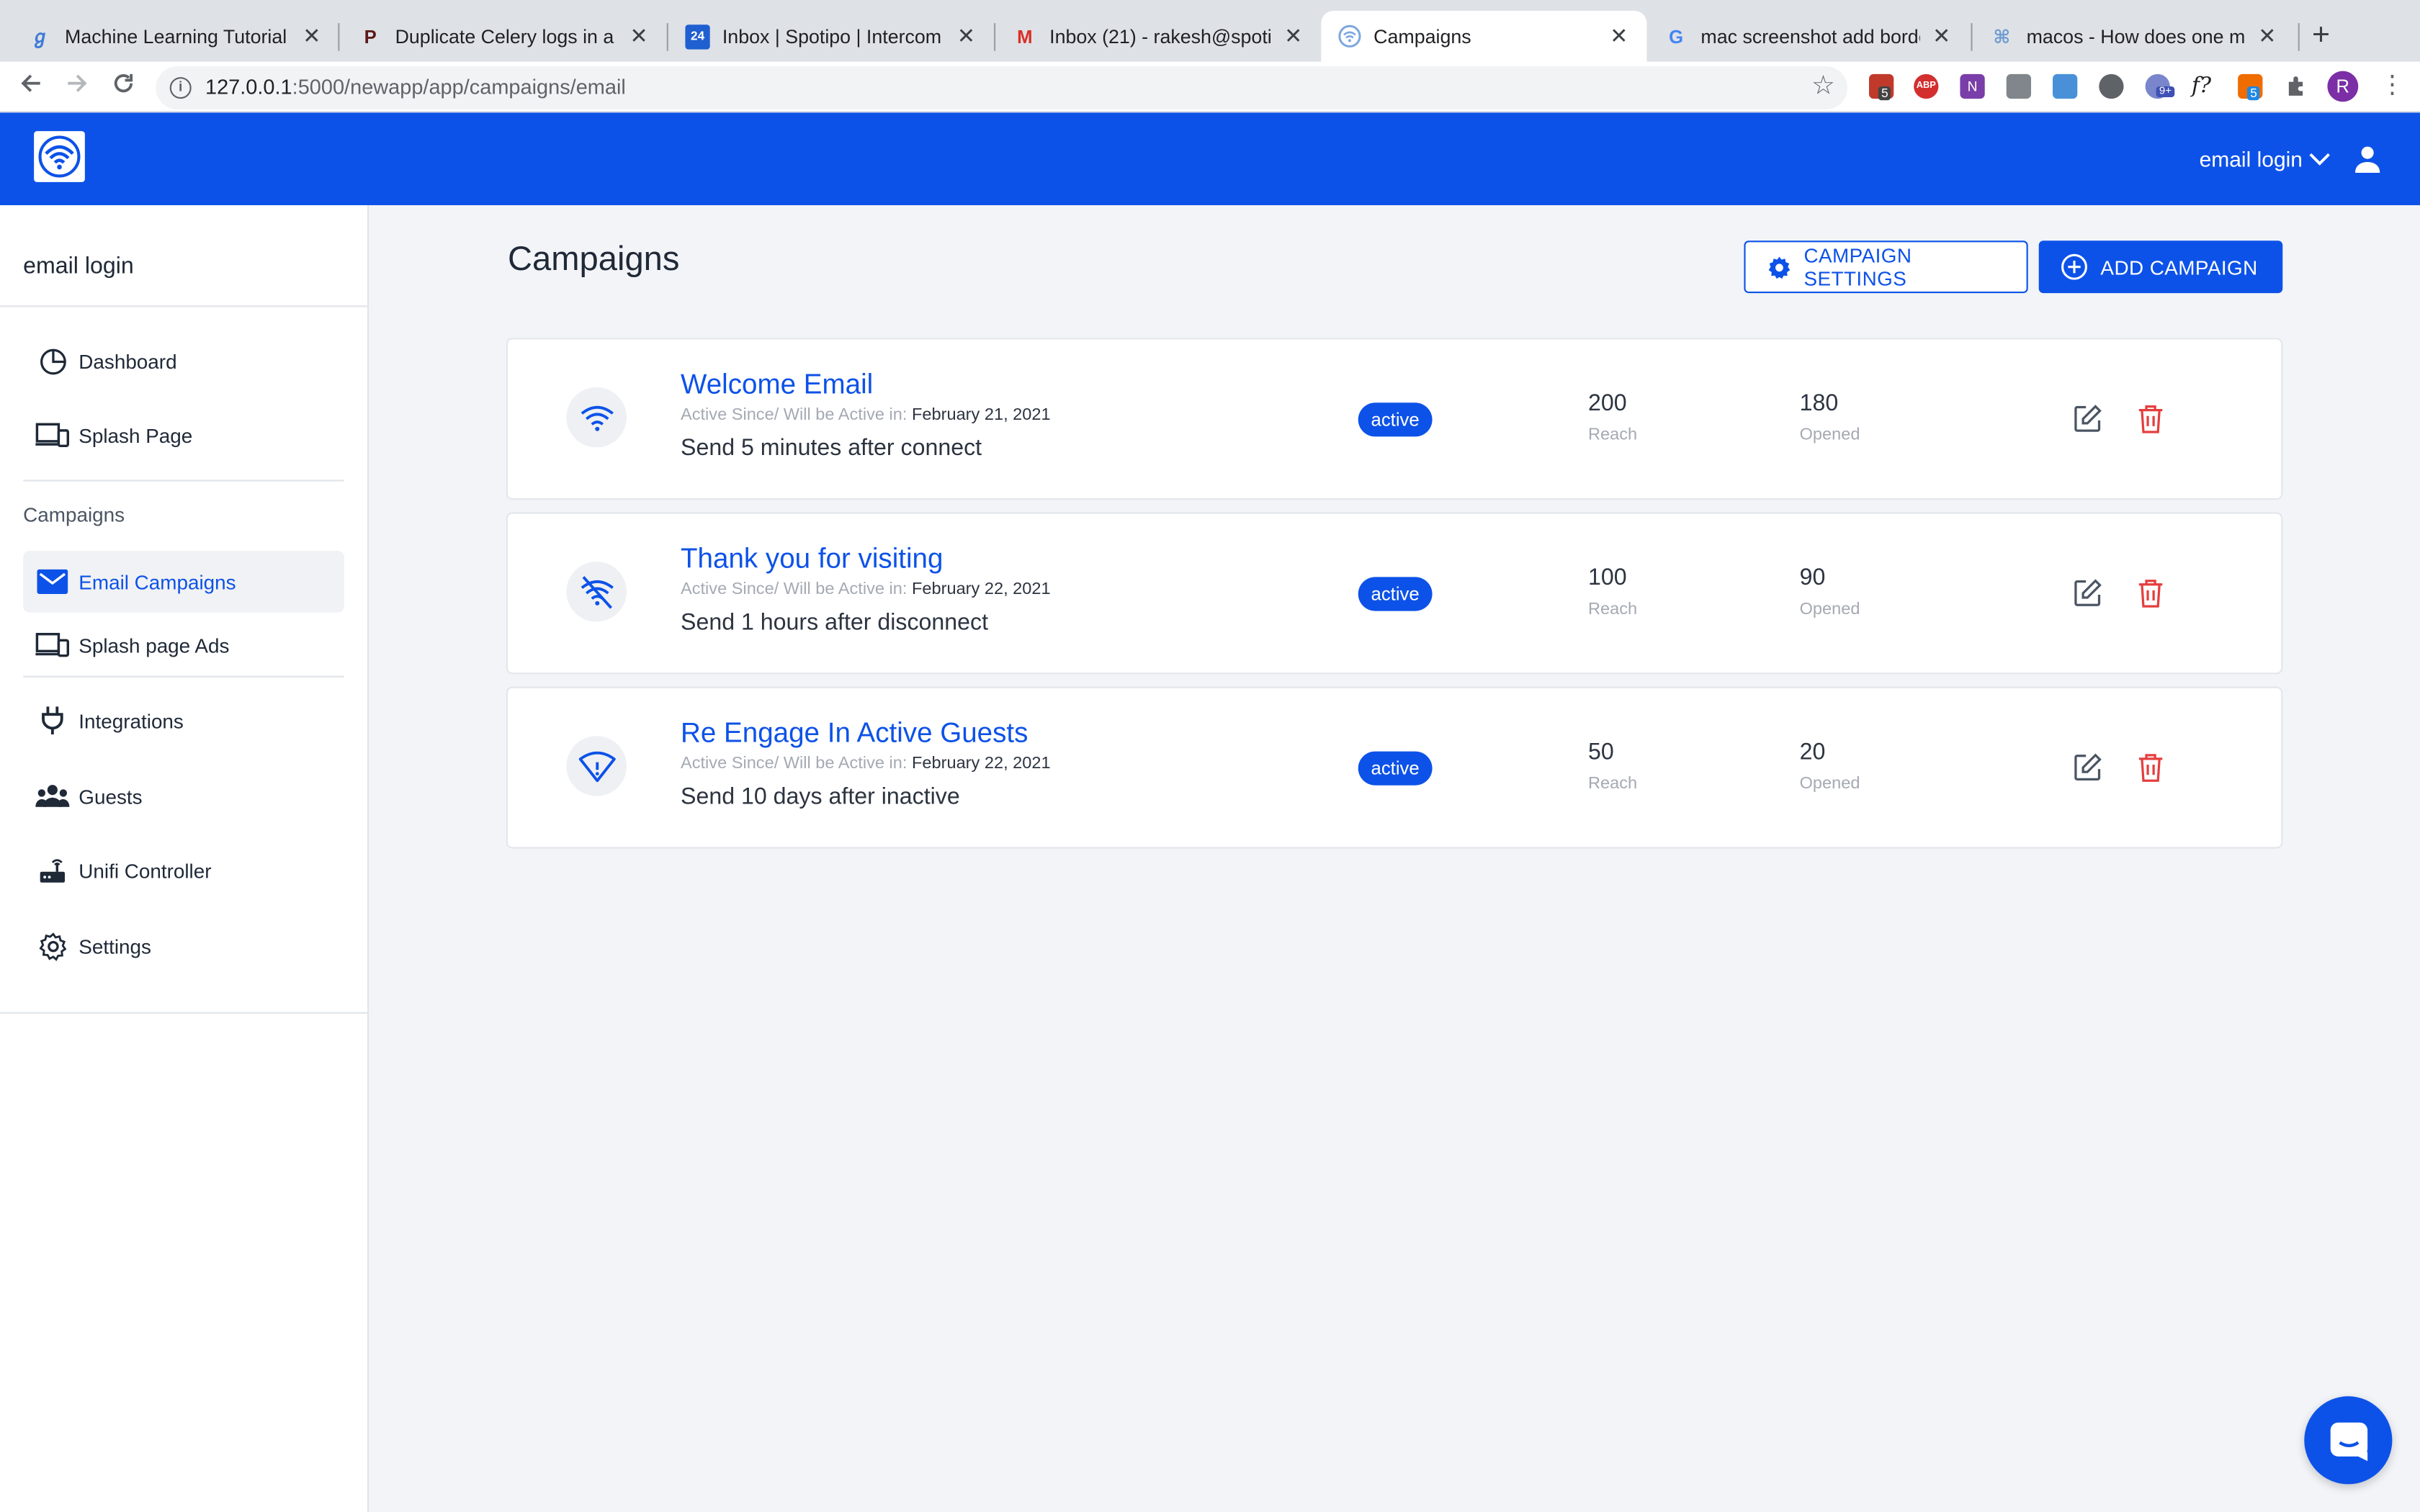  I want to click on browser-tab: ℊ Machine Learning Tutorial fo ✕, so click(175, 36).